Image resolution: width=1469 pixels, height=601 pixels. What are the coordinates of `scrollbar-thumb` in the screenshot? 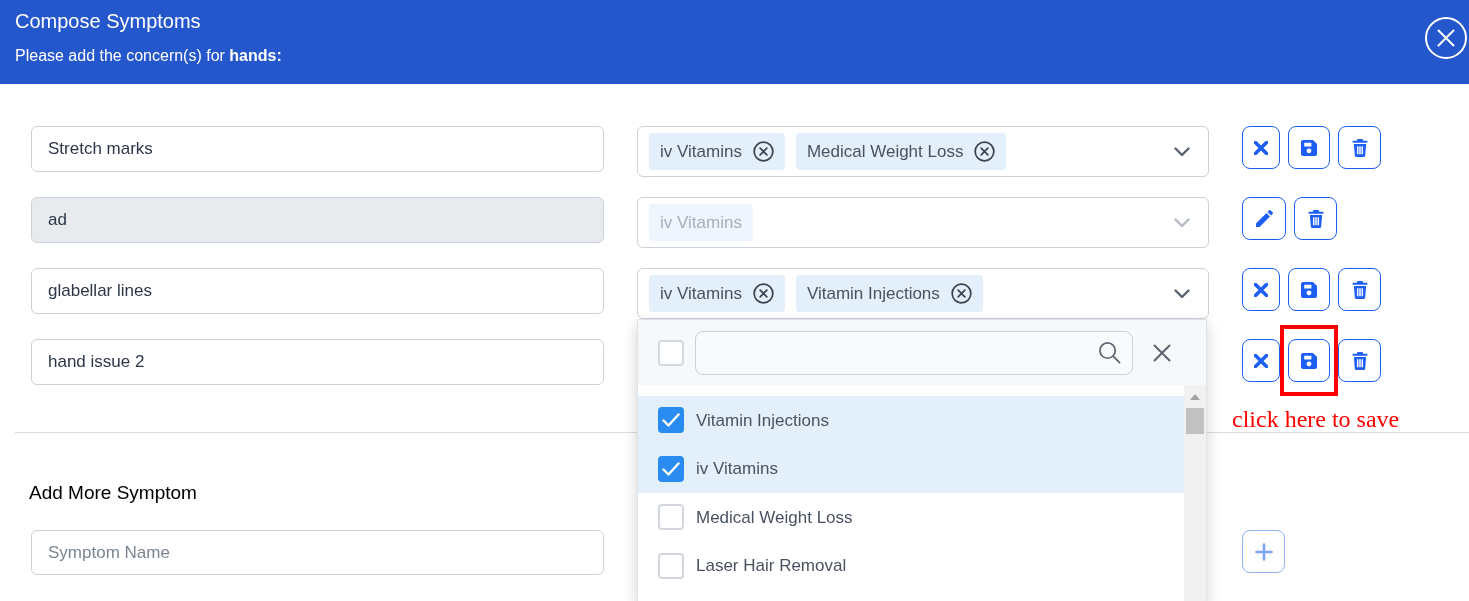 It's located at (1195, 421).